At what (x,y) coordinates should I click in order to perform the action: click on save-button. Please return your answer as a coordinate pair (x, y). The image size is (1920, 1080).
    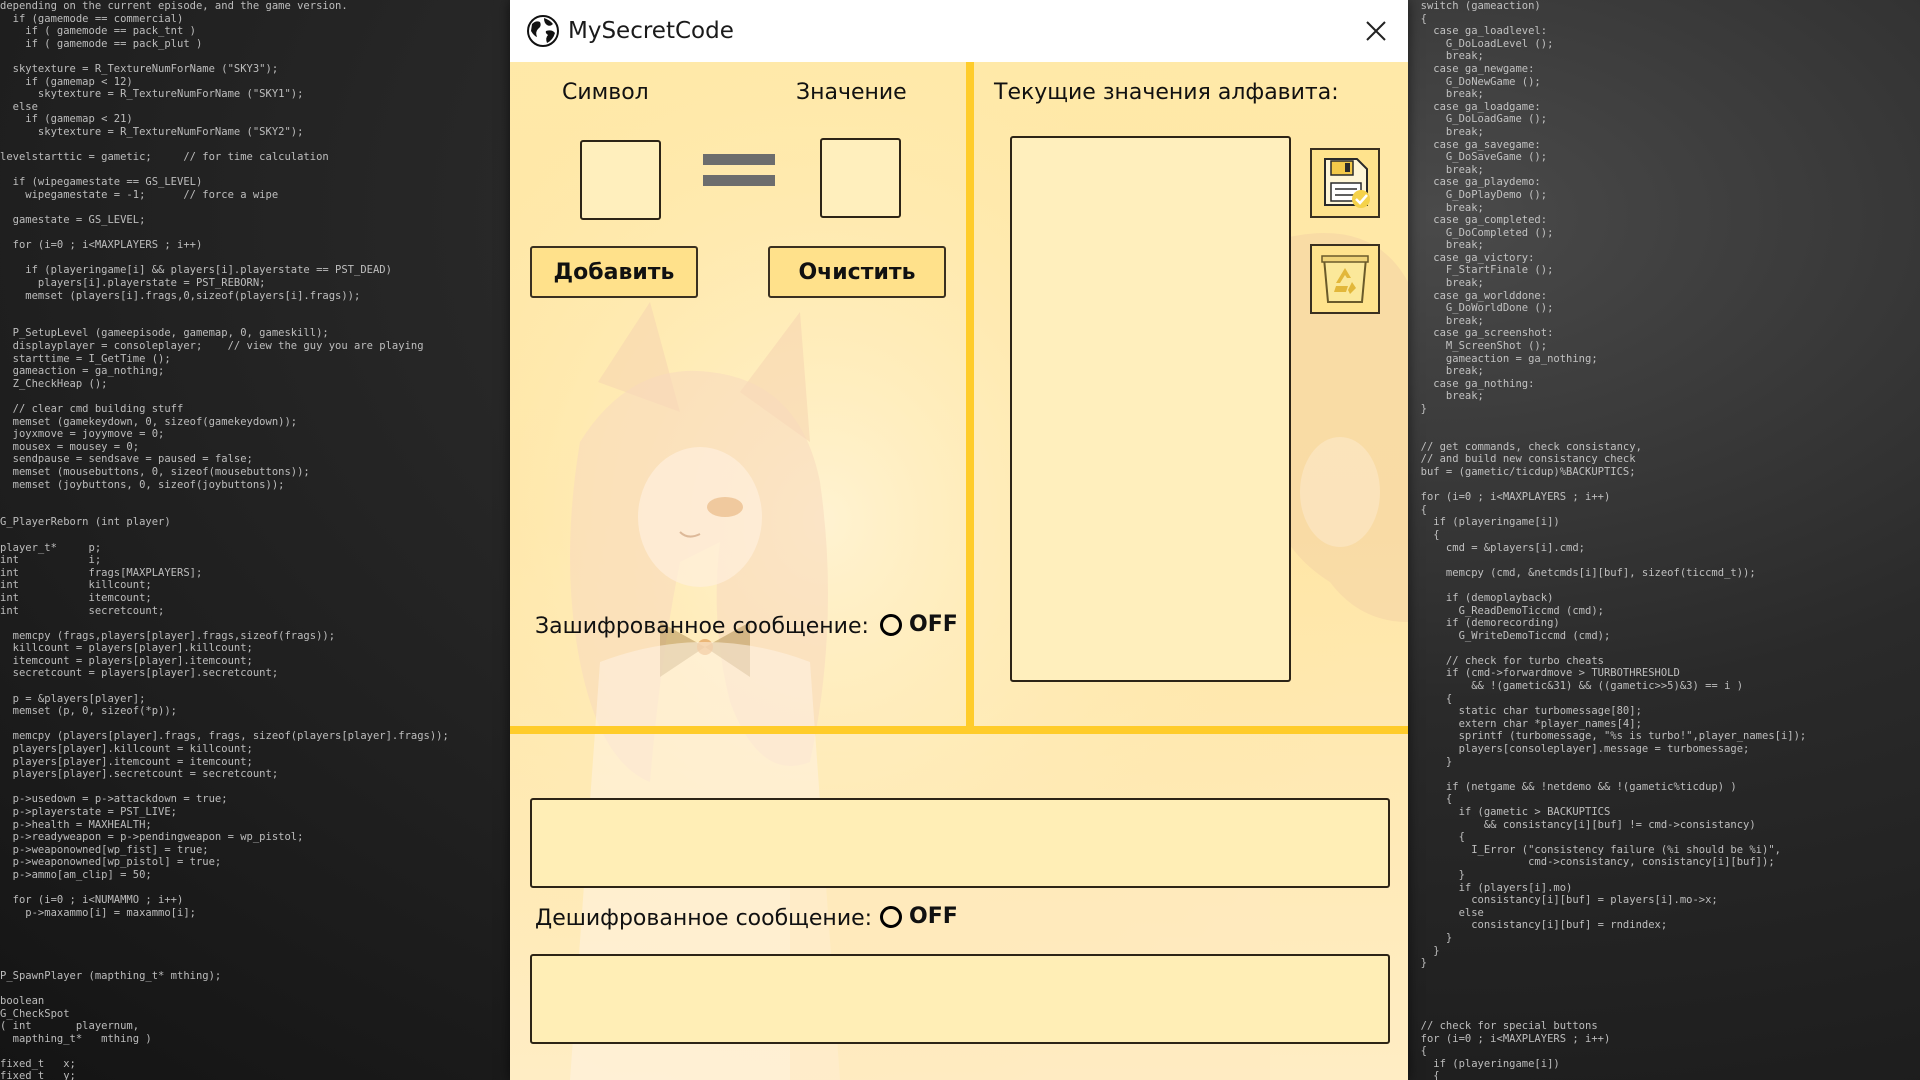
    Looking at the image, I should click on (1345, 183).